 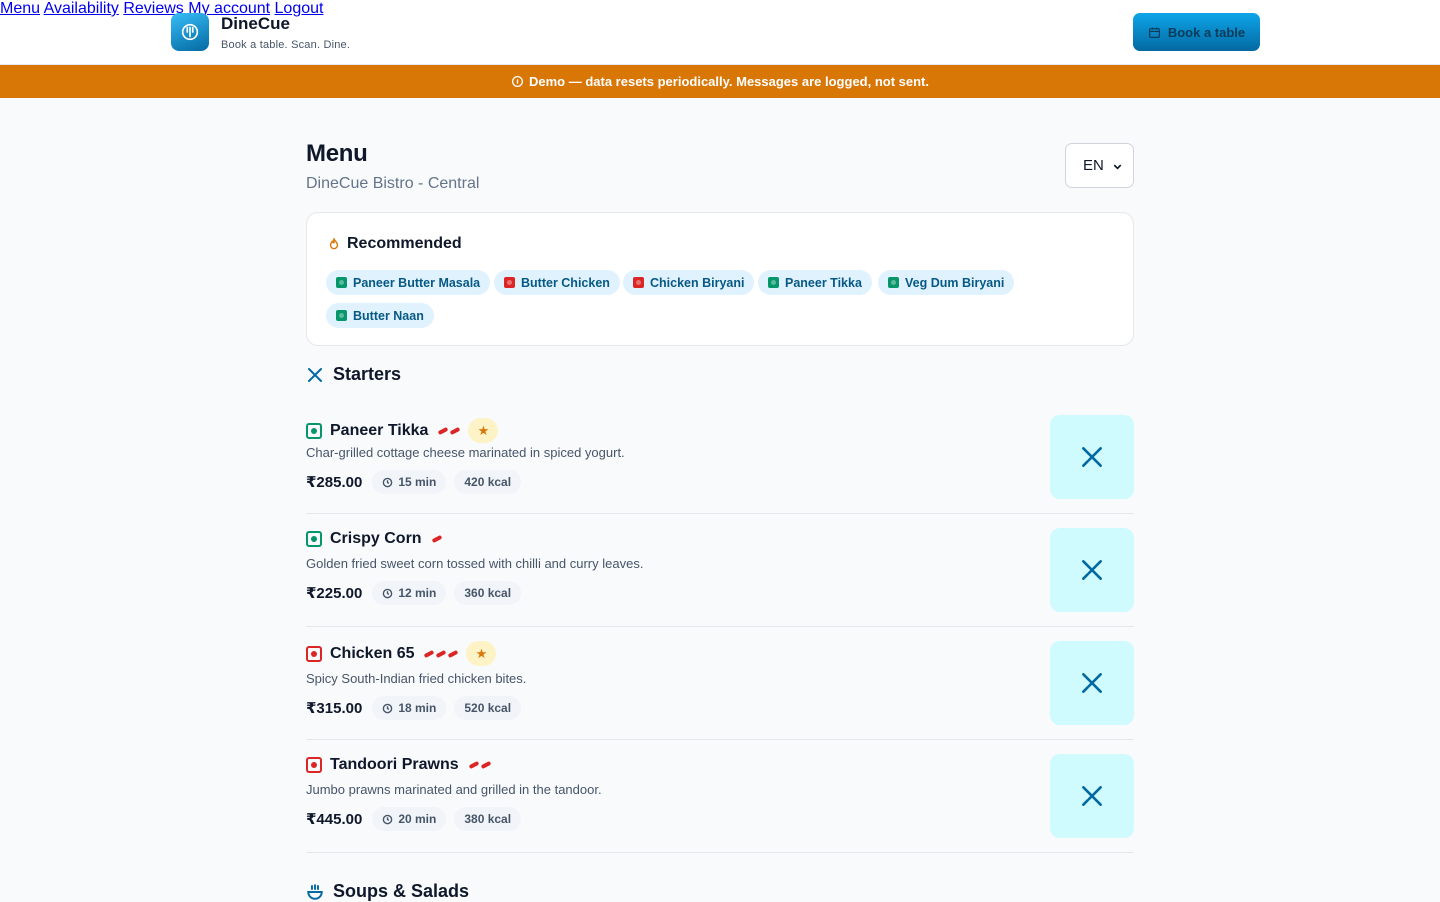 I want to click on recommended-chip: Butter Chicken, so click(x=557, y=282).